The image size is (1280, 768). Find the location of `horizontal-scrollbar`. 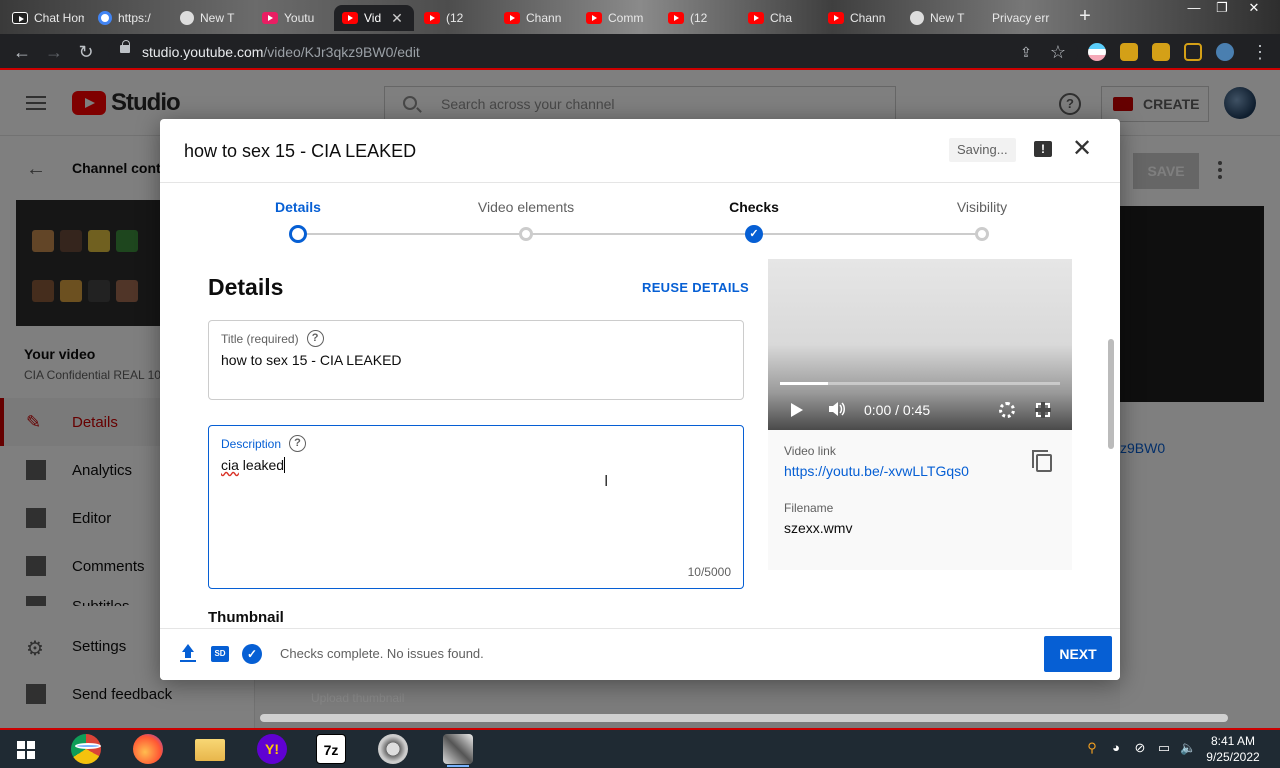

horizontal-scrollbar is located at coordinates (744, 718).